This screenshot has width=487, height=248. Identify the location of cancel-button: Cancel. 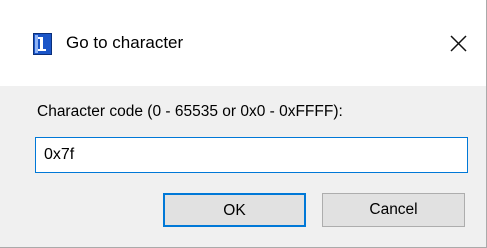
(393, 210).